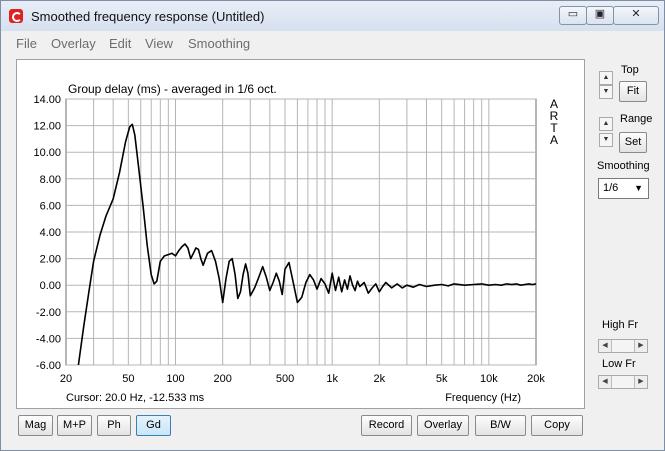 The height and width of the screenshot is (451, 665). What do you see at coordinates (443, 425) in the screenshot?
I see `overlay-button: Overlay` at bounding box center [443, 425].